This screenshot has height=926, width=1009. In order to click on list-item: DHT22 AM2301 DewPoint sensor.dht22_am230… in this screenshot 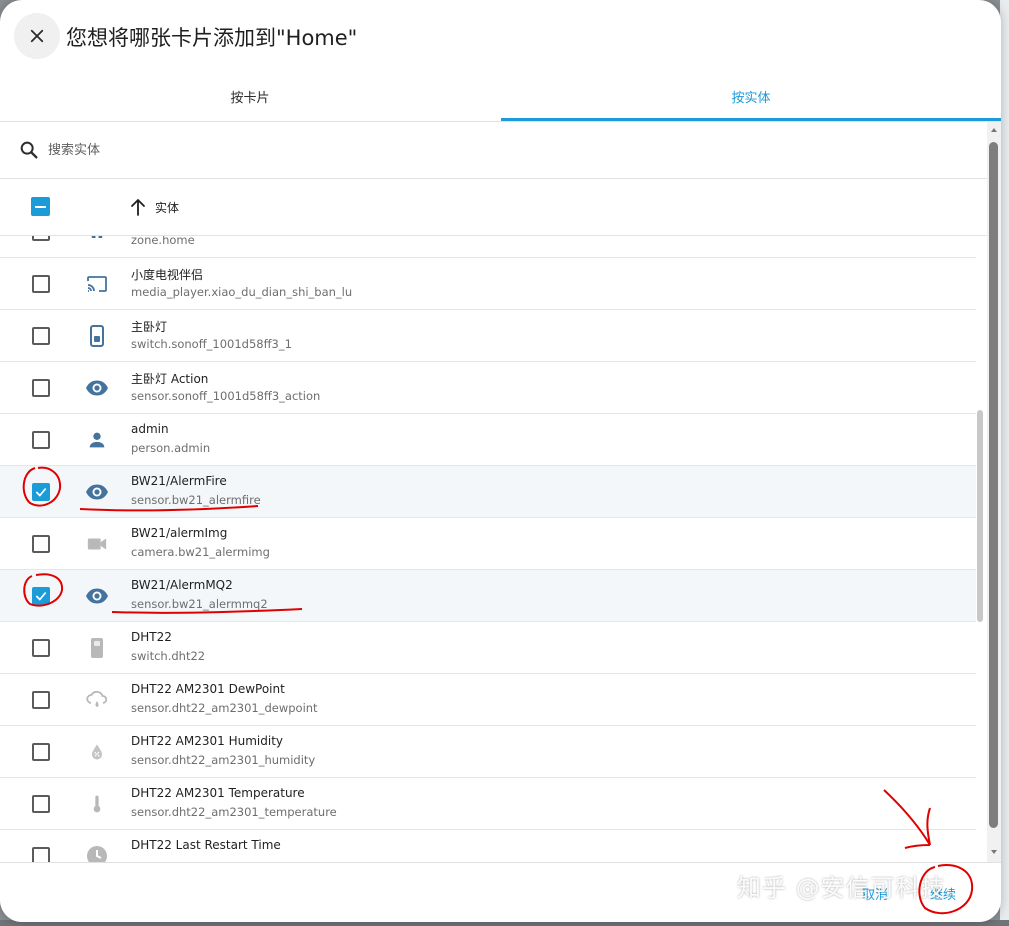, I will do `click(488, 700)`.